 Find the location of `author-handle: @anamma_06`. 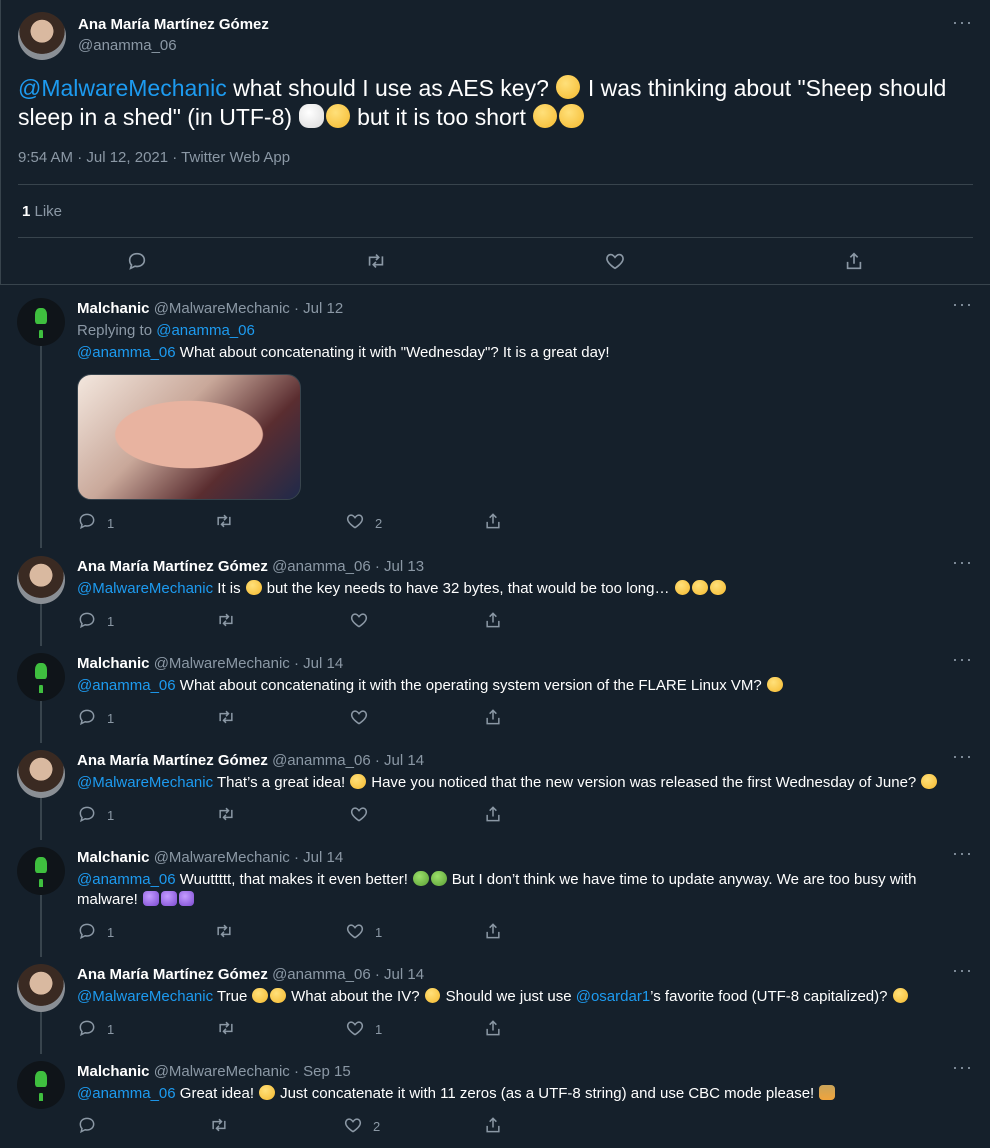

author-handle: @anamma_06 is located at coordinates (127, 45).